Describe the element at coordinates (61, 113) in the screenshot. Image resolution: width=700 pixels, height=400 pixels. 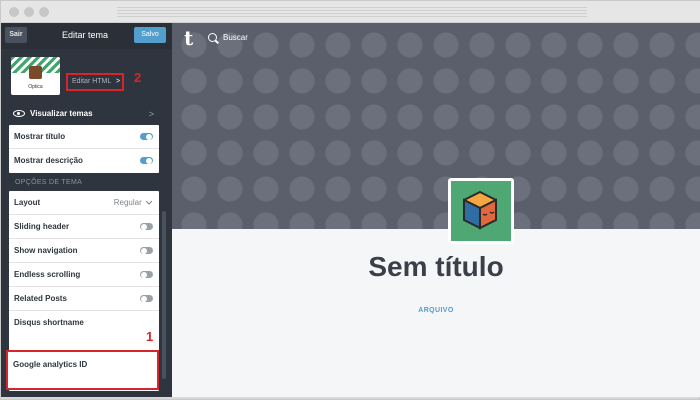
I see `preview-themes-label: Visualizar temas` at that location.